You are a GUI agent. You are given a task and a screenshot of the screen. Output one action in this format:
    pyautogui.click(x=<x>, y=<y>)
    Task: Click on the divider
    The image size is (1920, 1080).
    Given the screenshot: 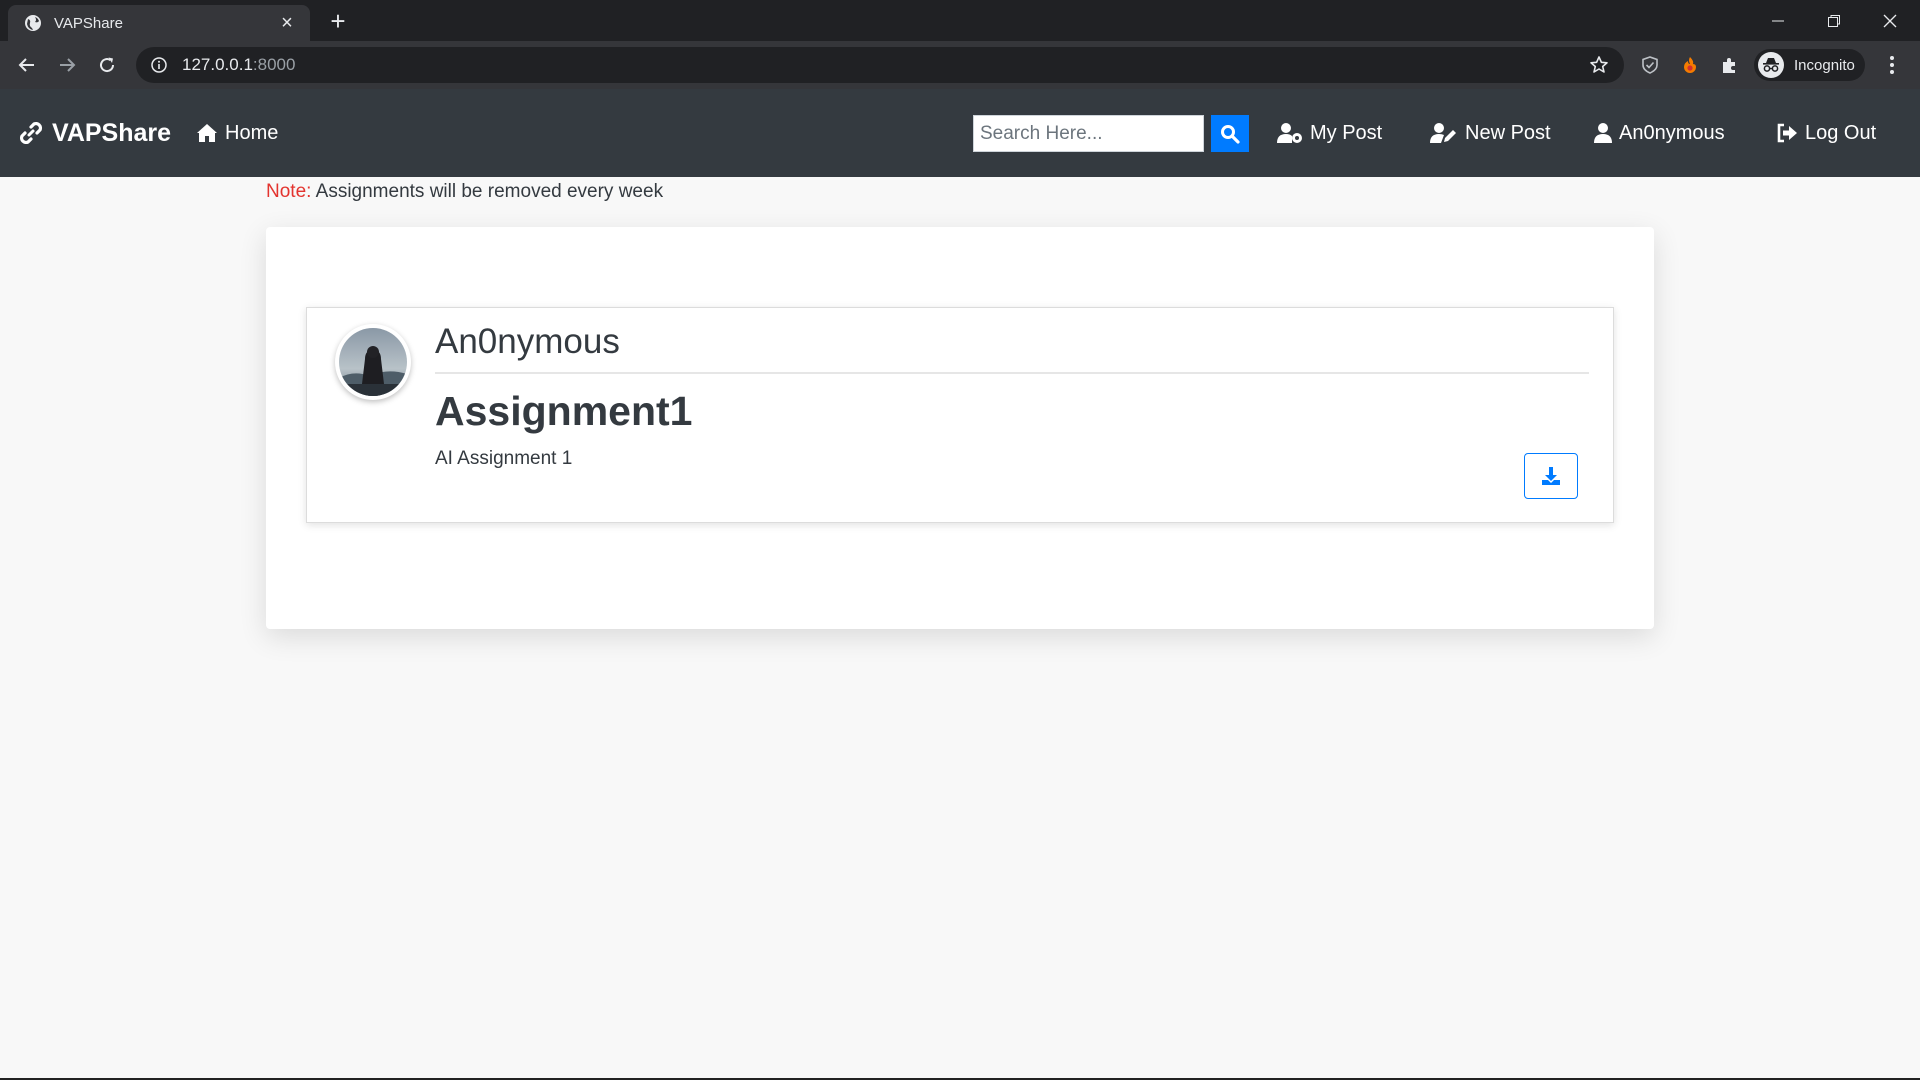 What is the action you would take?
    pyautogui.click(x=1012, y=373)
    